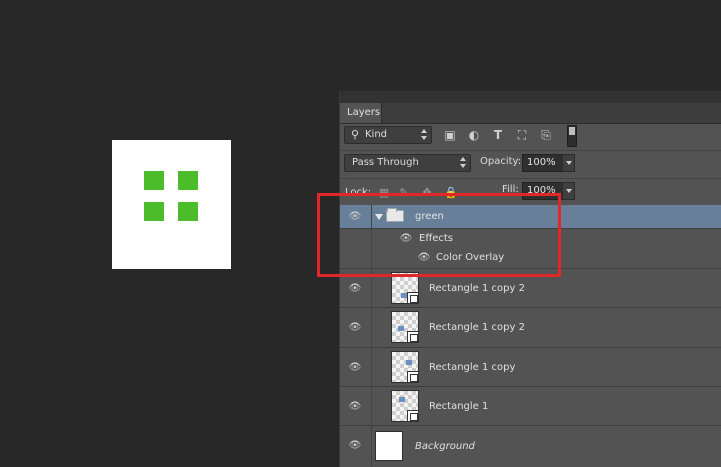  Describe the element at coordinates (355, 134) in the screenshot. I see `search-icon: ⚲` at that location.